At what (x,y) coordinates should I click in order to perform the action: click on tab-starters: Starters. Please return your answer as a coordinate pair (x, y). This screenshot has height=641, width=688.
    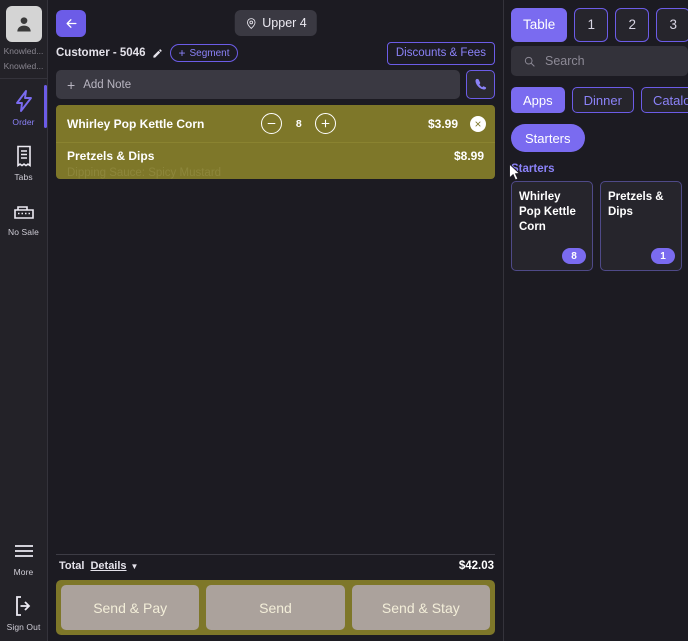
    Looking at the image, I should click on (548, 138).